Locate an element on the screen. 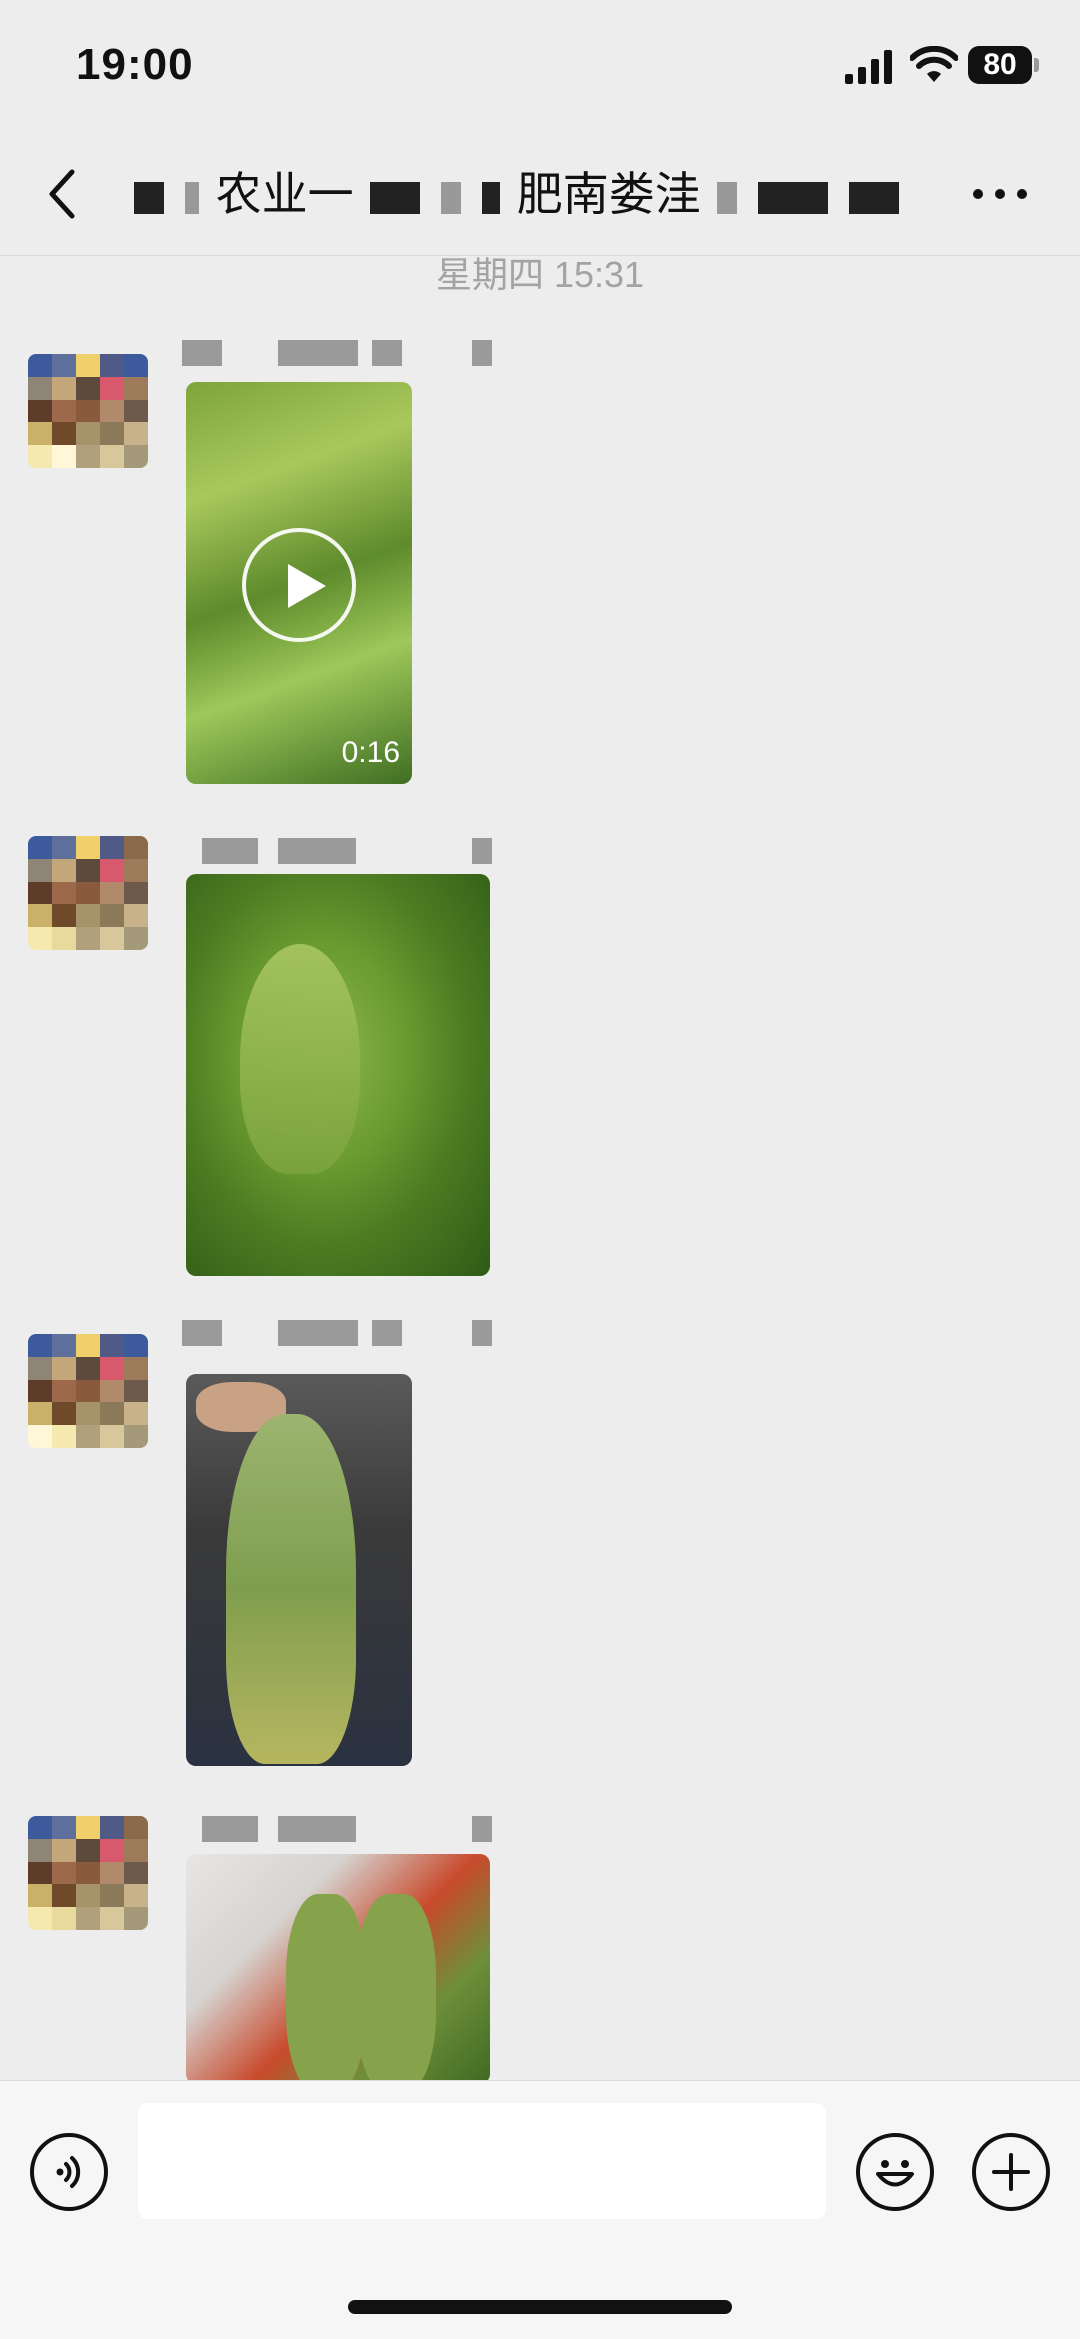  video-duration: 0:16 is located at coordinates (370, 752).